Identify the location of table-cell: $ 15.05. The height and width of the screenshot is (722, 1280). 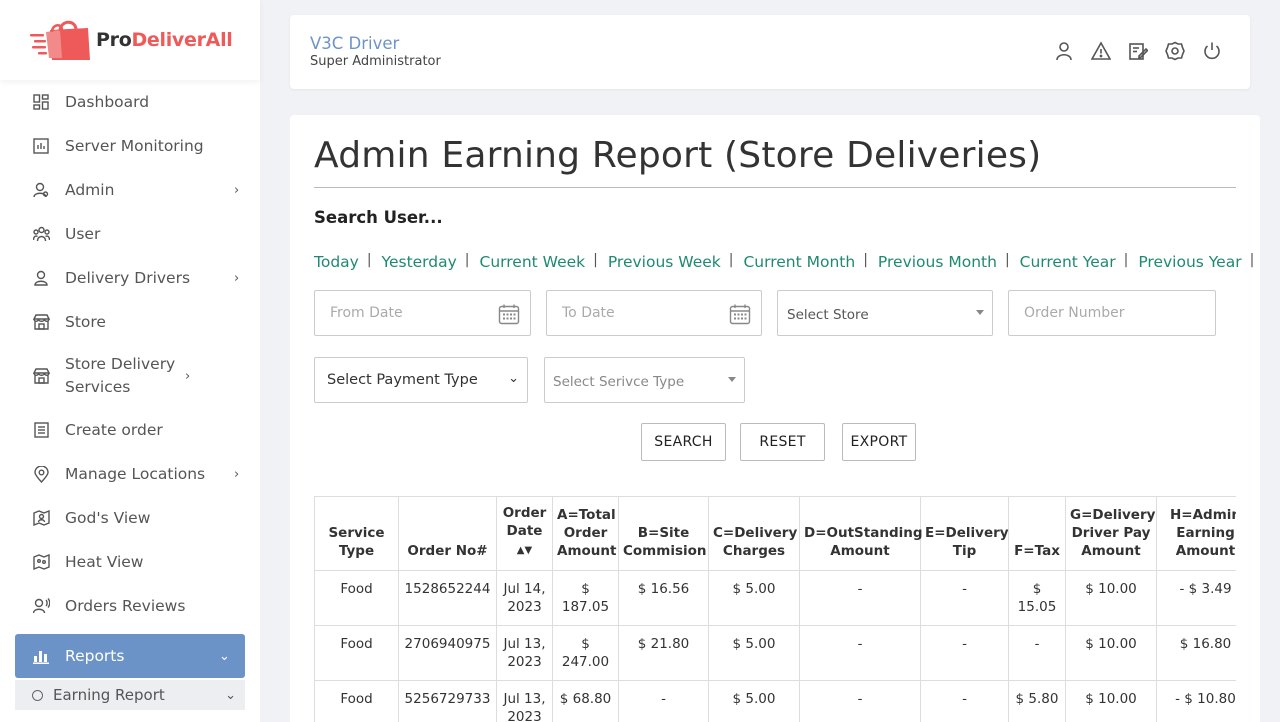
(1037, 598).